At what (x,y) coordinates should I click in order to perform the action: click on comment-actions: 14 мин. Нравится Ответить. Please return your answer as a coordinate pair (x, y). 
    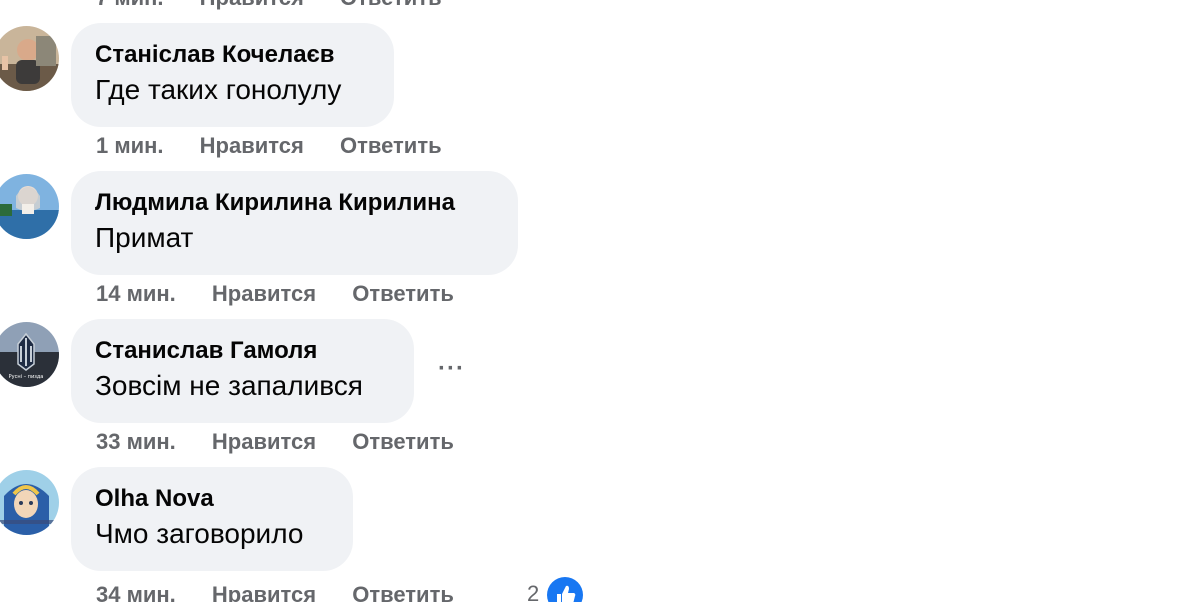
    Looking at the image, I should click on (290, 294).